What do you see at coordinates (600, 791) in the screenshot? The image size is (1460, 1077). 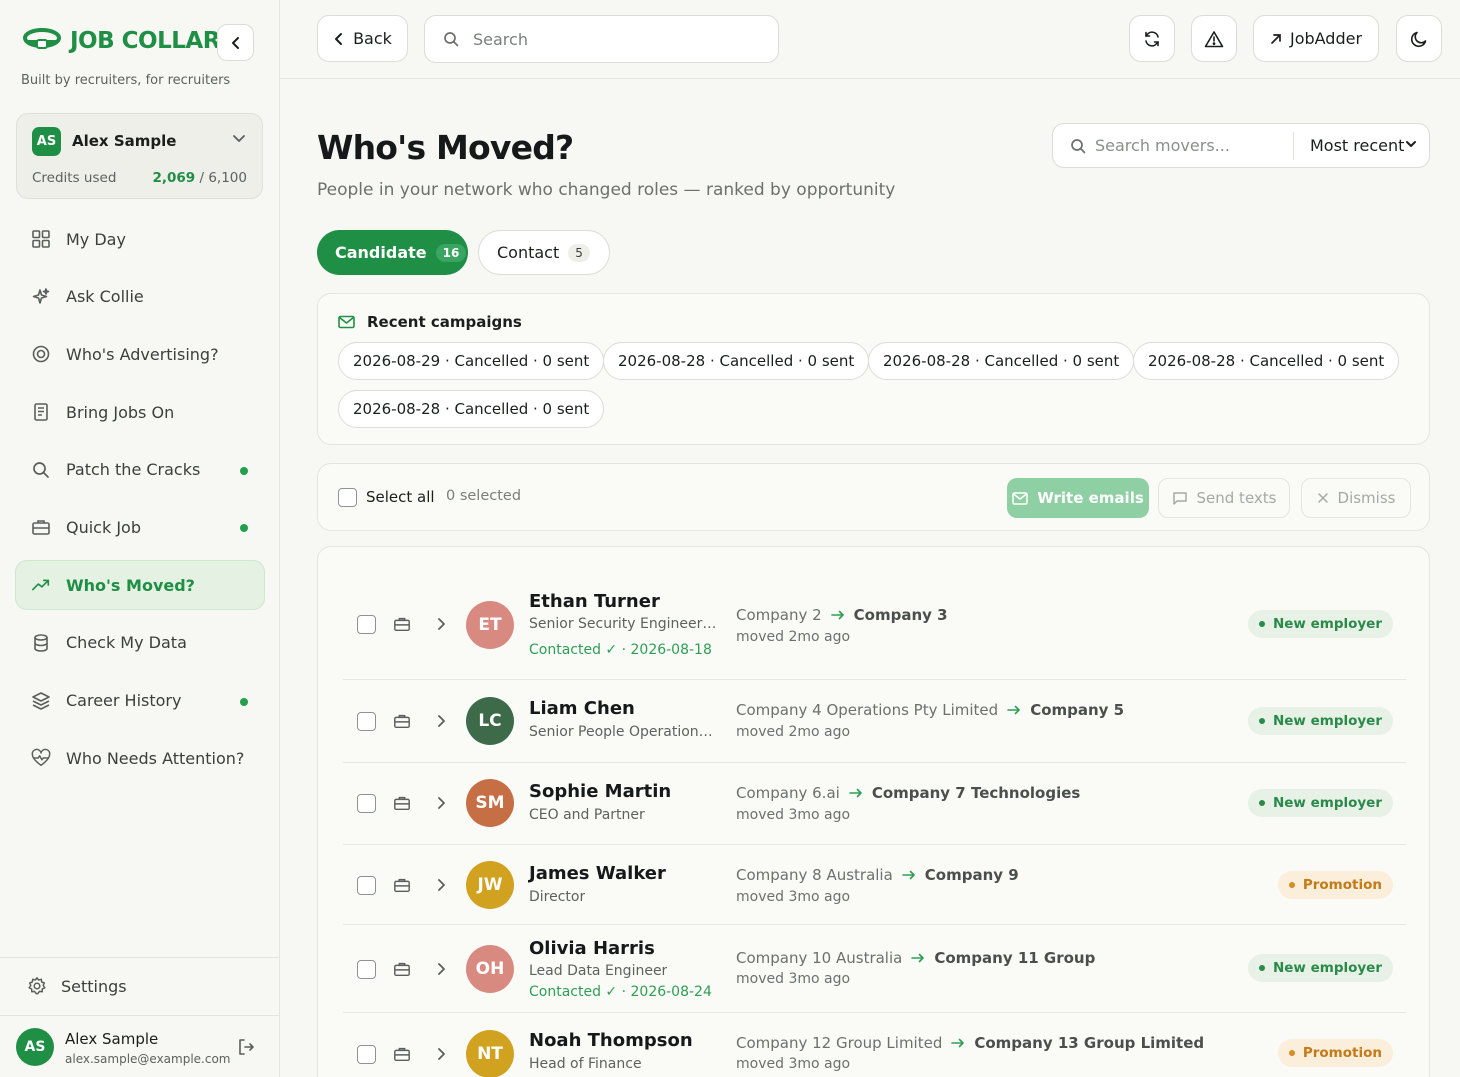 I see `mover-name: Sophie Martin` at bounding box center [600, 791].